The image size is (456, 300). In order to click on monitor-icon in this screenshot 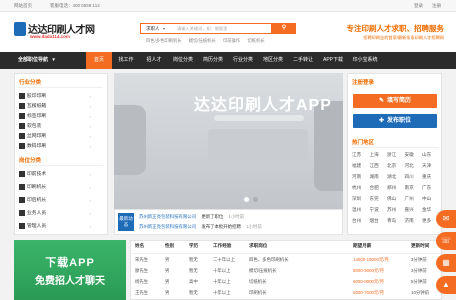, I will do `click(22, 145)`.